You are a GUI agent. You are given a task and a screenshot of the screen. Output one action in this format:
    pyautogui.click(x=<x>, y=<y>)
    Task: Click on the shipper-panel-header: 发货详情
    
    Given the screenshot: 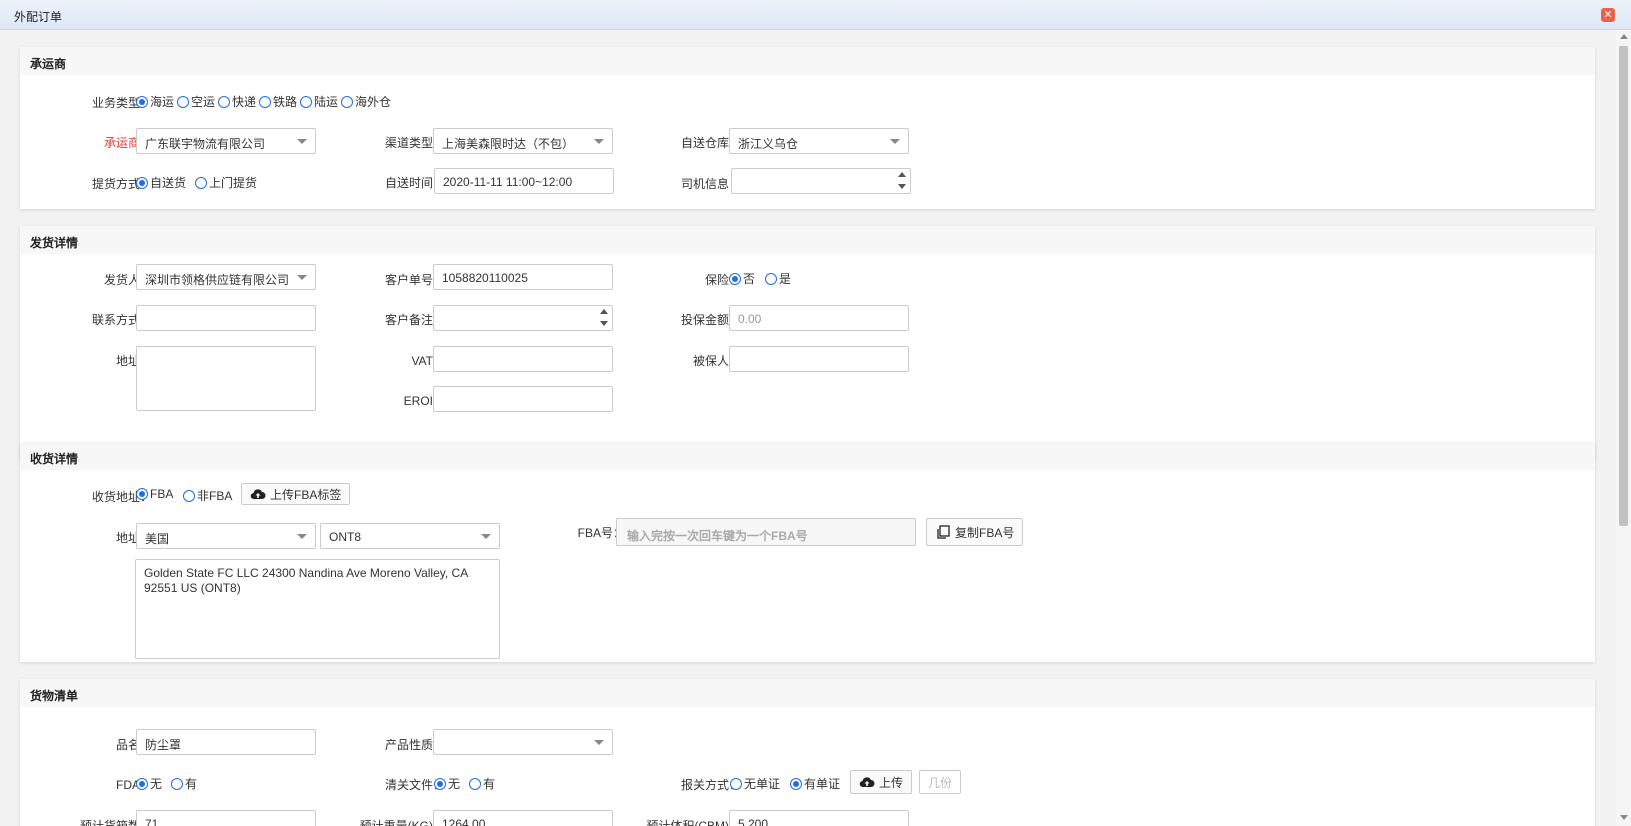 What is the action you would take?
    pyautogui.click(x=807, y=240)
    